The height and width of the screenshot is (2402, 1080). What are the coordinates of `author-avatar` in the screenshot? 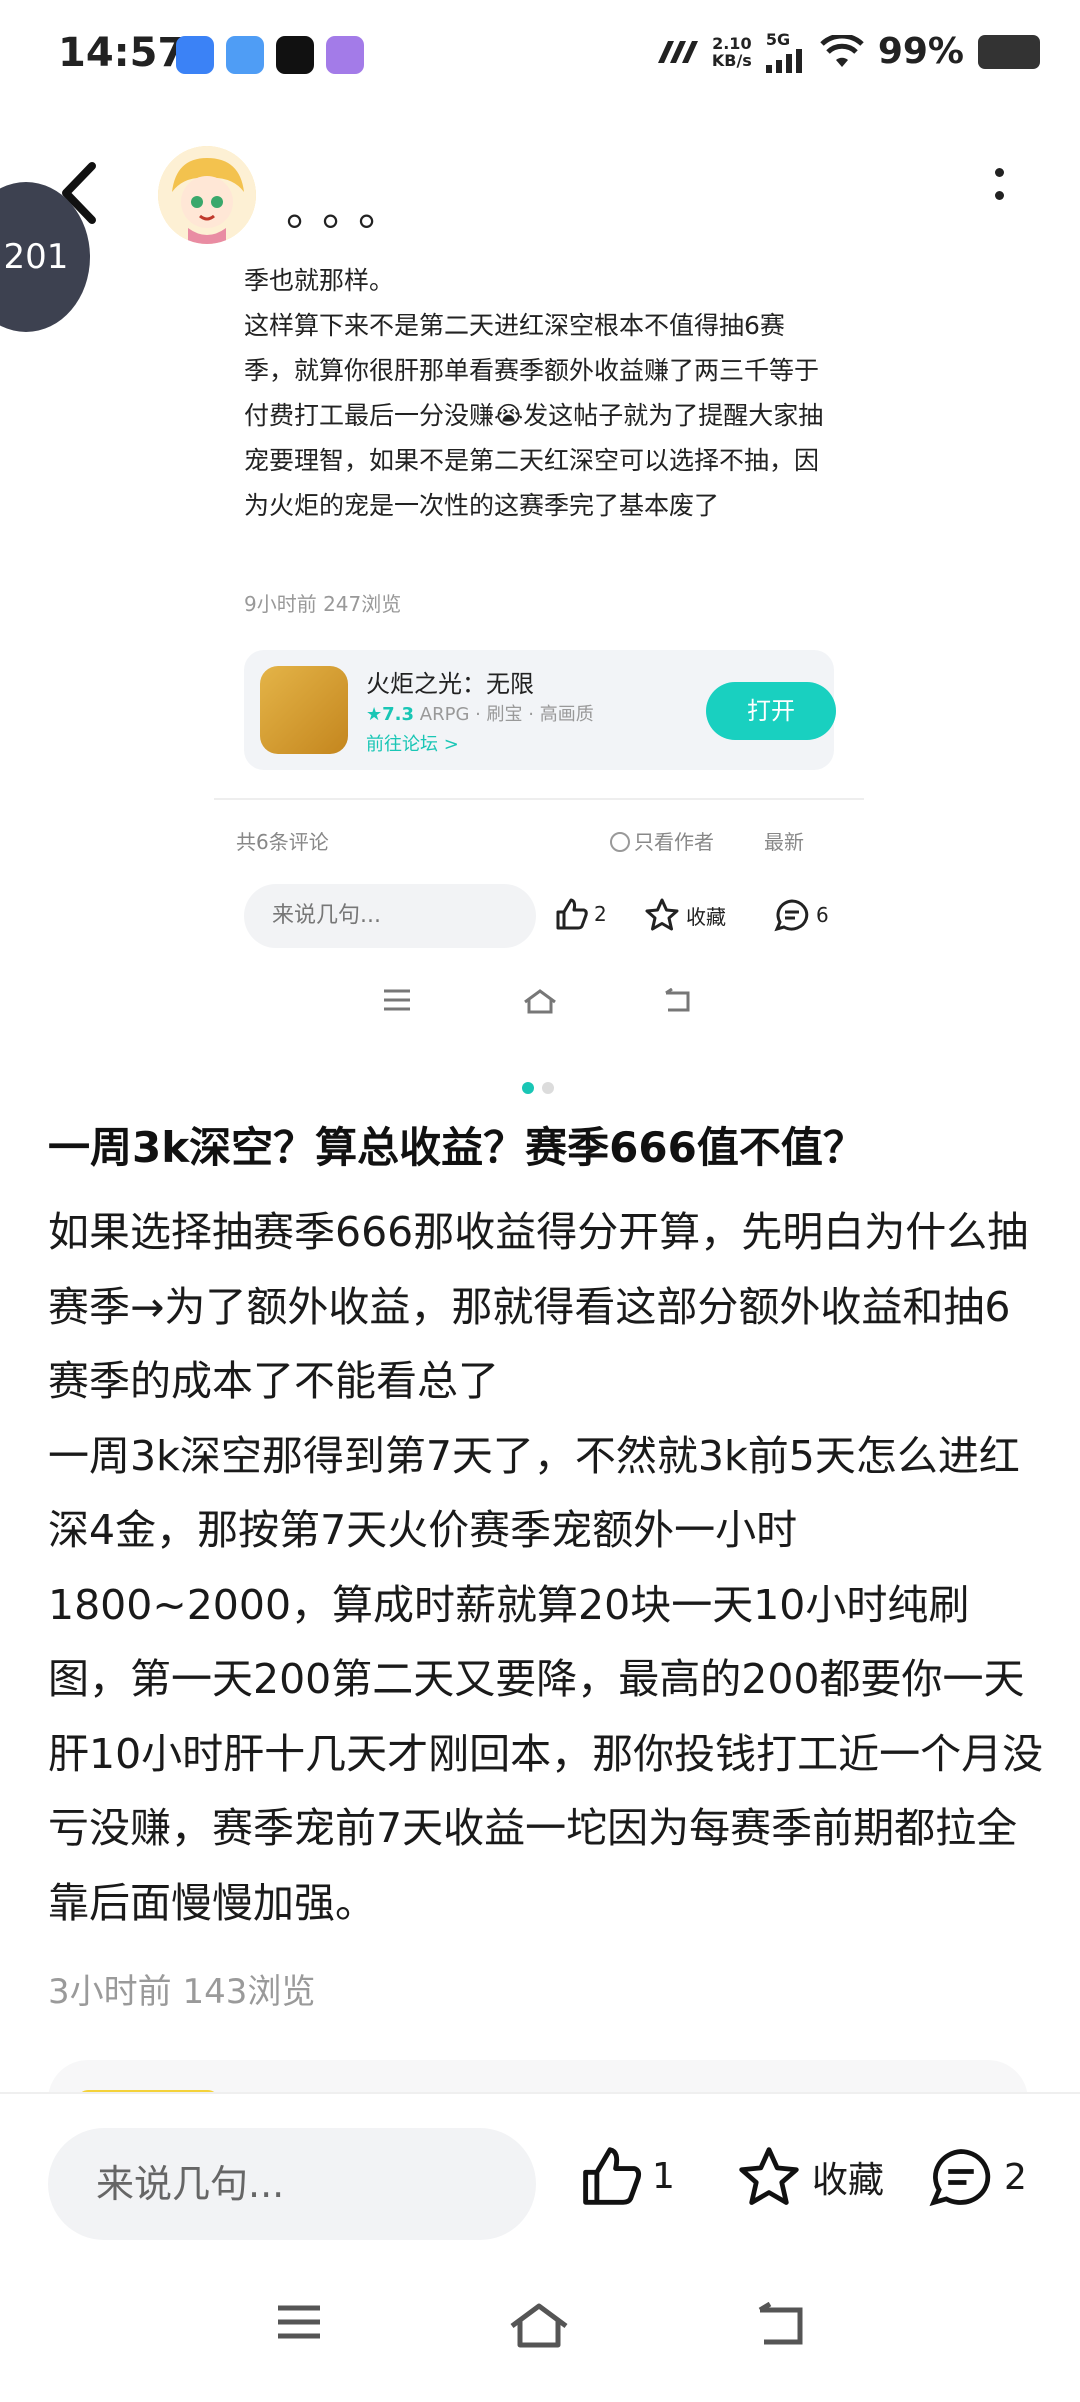 It's located at (207, 195).